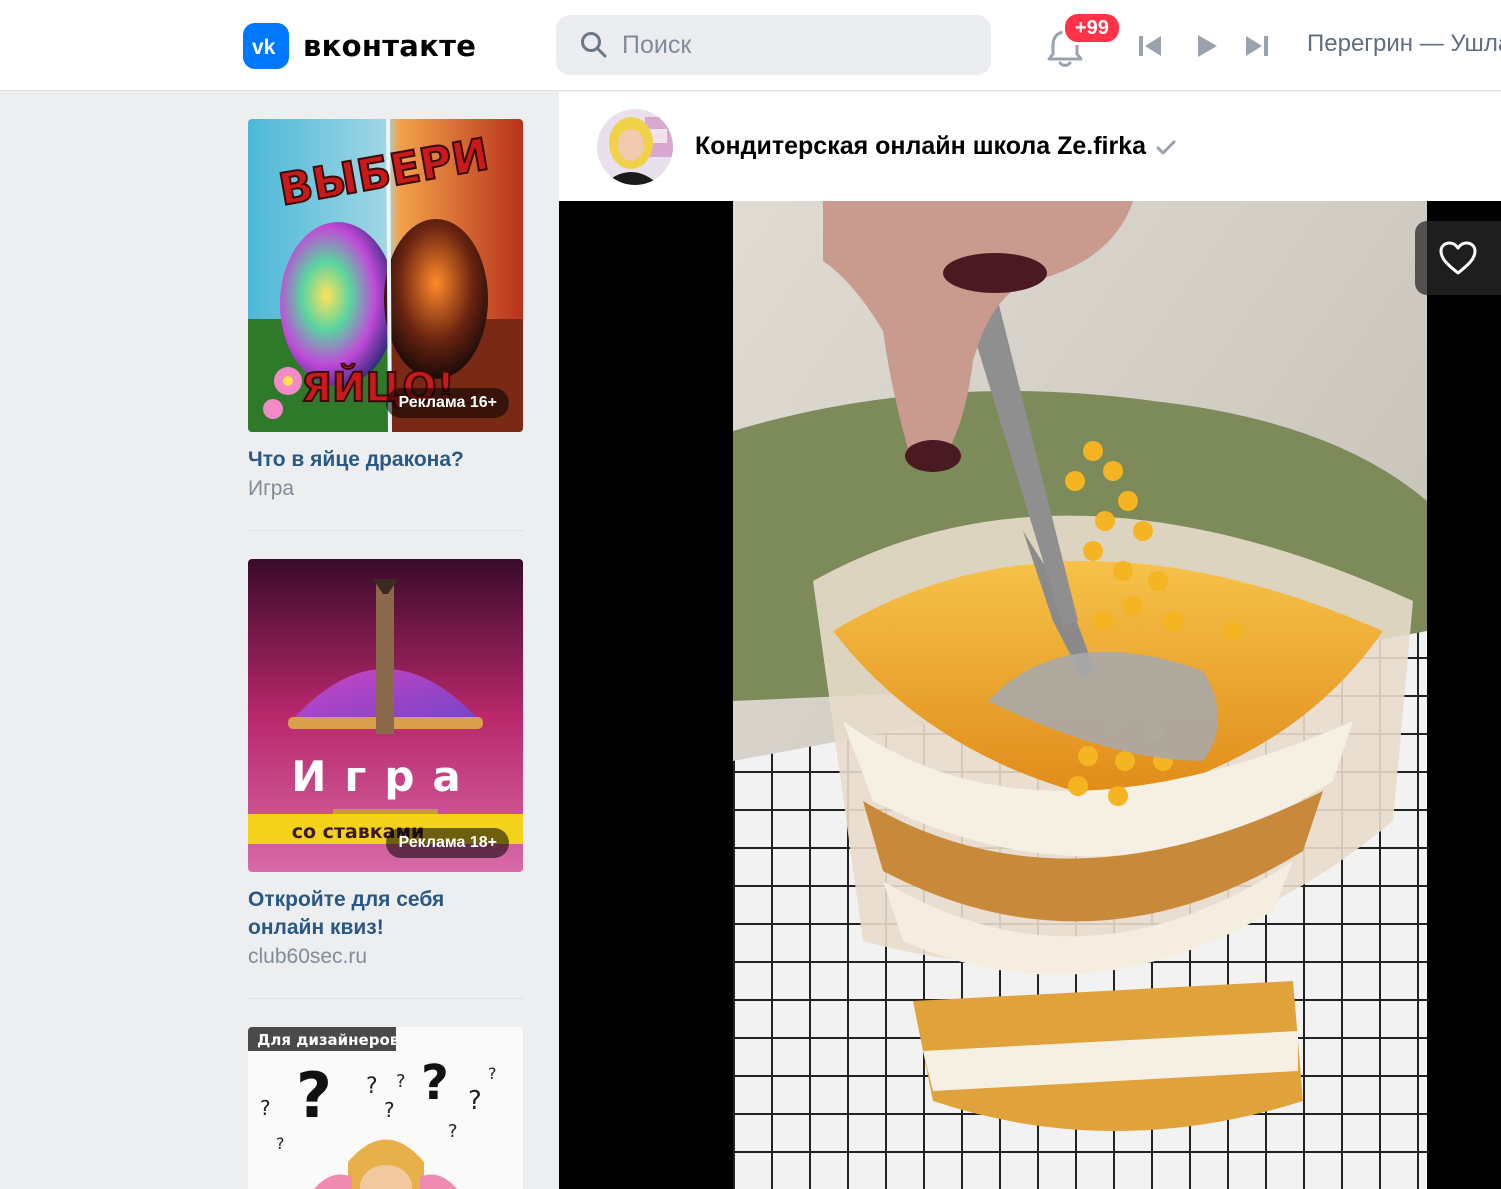 Image resolution: width=1501 pixels, height=1189 pixels. Describe the element at coordinates (385, 776) in the screenshot. I see `ad-image-text-top: Игра` at that location.